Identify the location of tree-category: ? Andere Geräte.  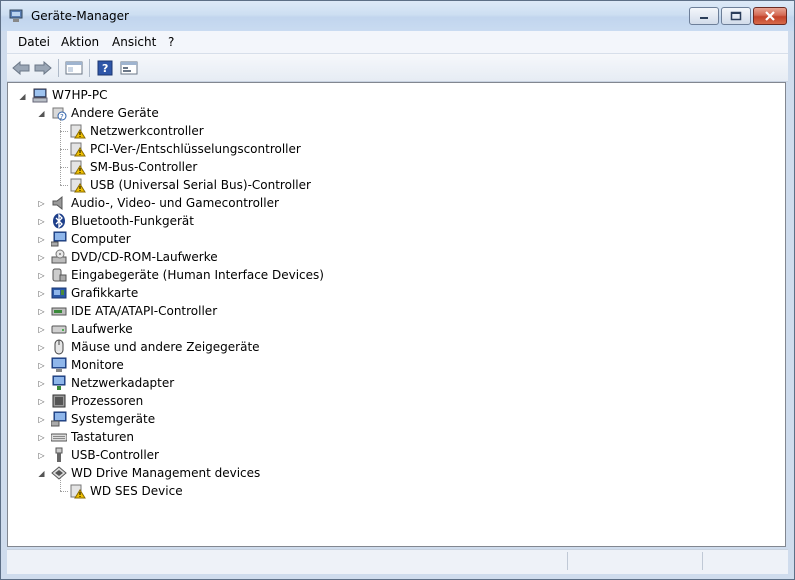
(105, 113).